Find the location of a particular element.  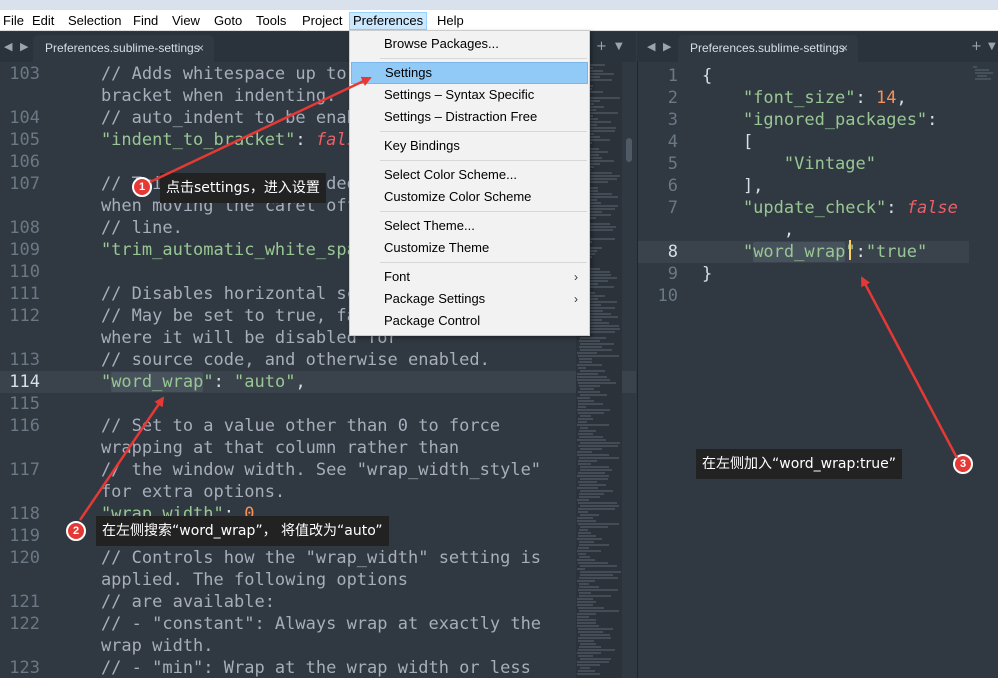

code-line: ], is located at coordinates (732, 186).